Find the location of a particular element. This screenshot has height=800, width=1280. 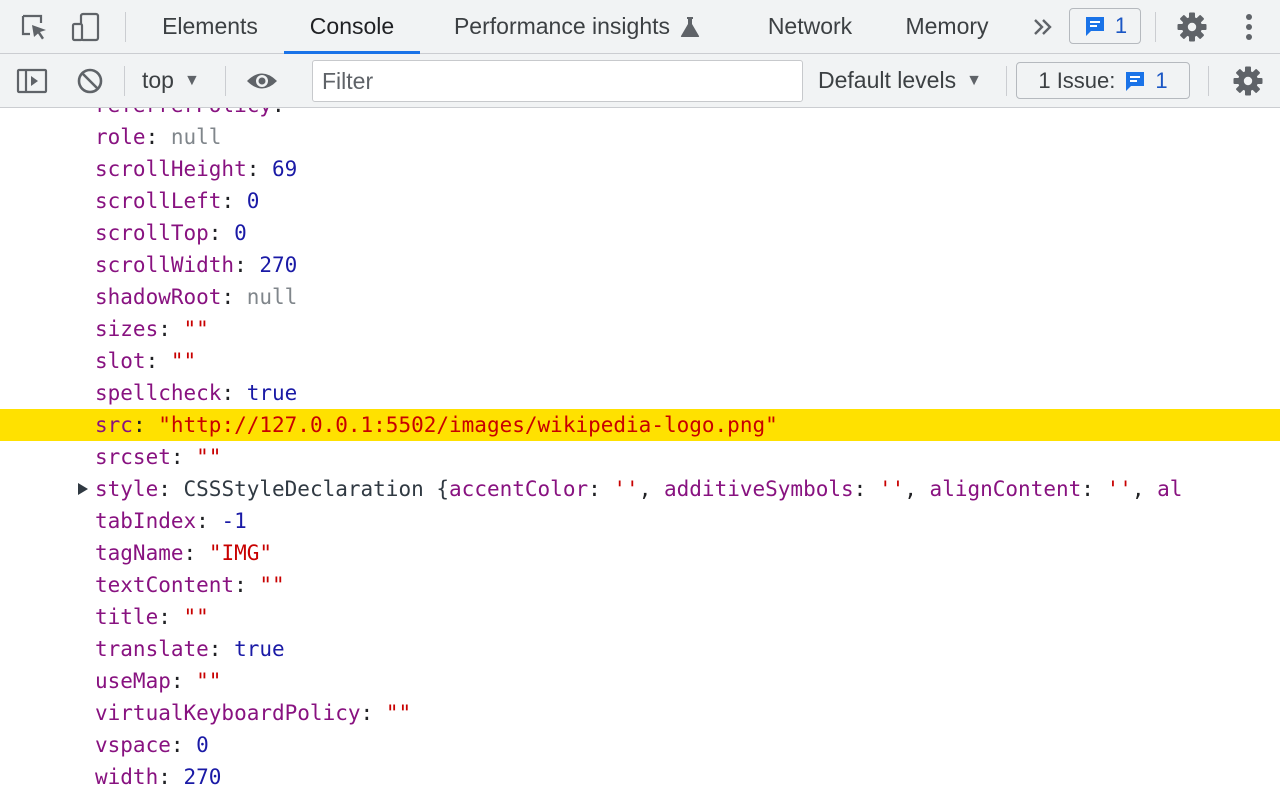

property-key: role is located at coordinates (120, 137).